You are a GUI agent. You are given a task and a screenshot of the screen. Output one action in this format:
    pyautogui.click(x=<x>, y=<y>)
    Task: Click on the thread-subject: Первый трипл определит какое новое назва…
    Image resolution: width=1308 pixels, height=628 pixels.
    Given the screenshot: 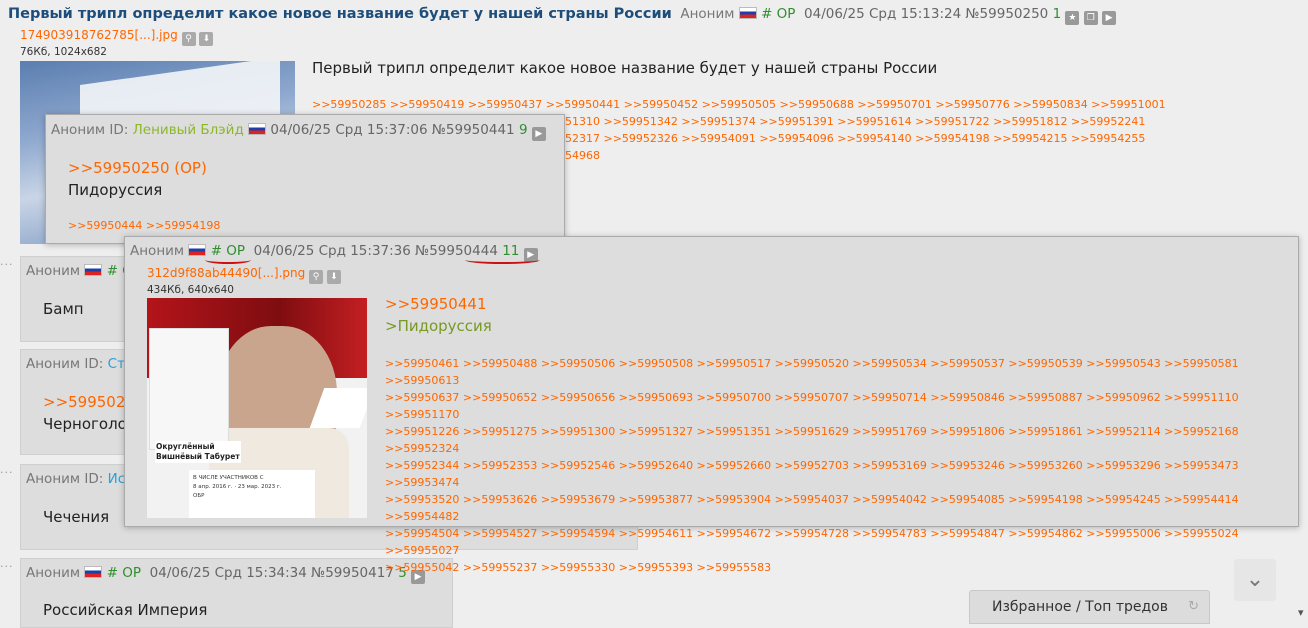 What is the action you would take?
    pyautogui.click(x=340, y=14)
    